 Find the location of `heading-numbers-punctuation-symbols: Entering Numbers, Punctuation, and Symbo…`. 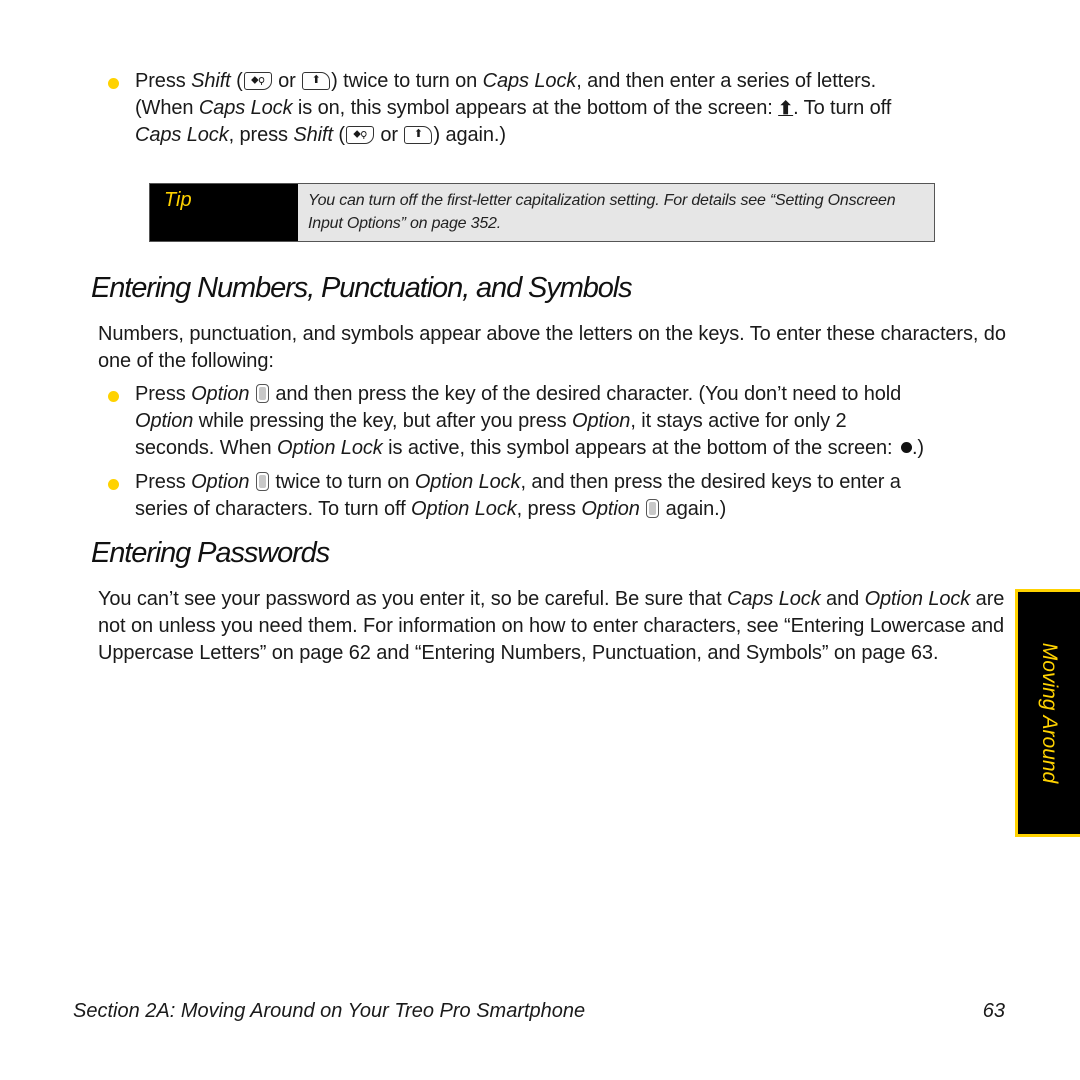

heading-numbers-punctuation-symbols: Entering Numbers, Punctuation, and Symbo… is located at coordinates (362, 288).